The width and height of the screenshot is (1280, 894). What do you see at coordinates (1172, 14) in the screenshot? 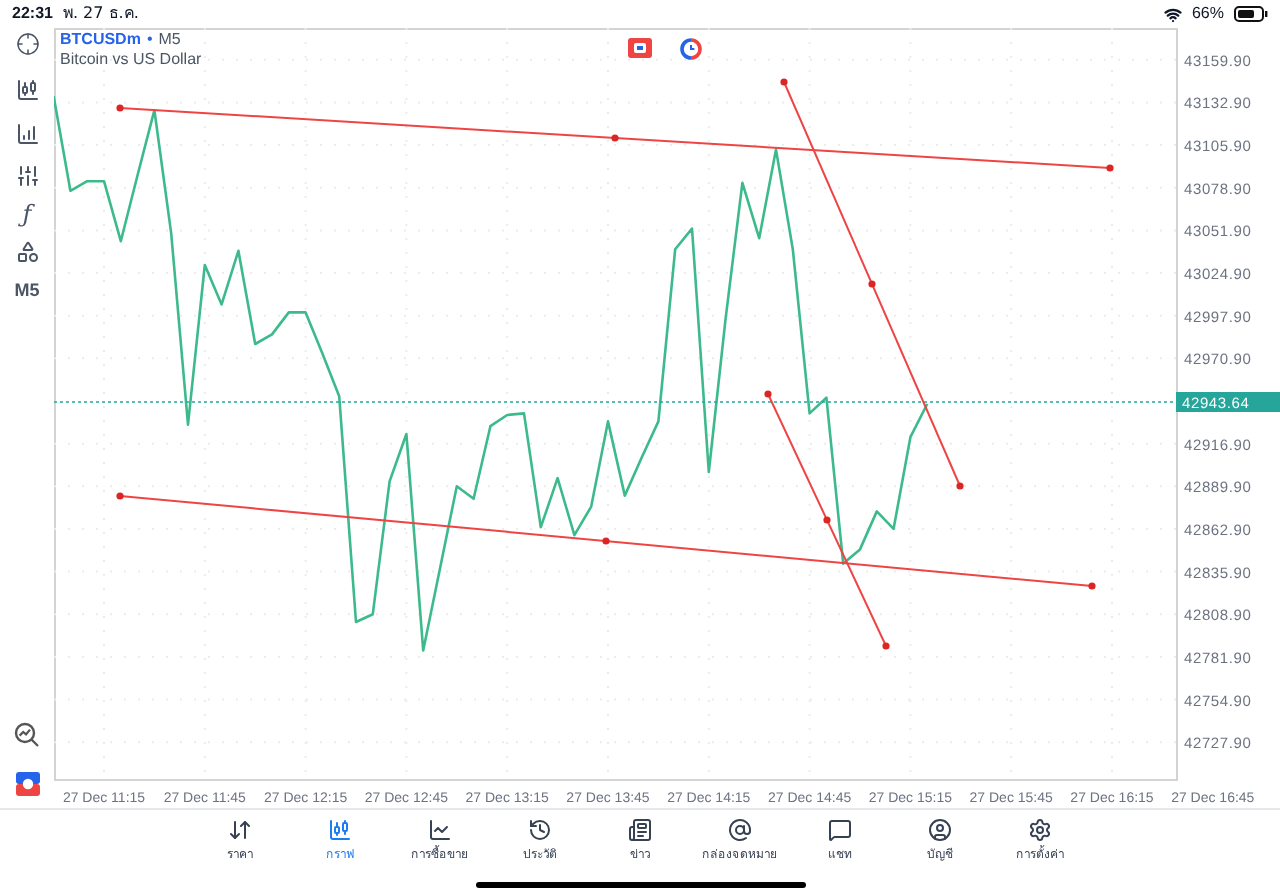
I see `wifi-icon` at bounding box center [1172, 14].